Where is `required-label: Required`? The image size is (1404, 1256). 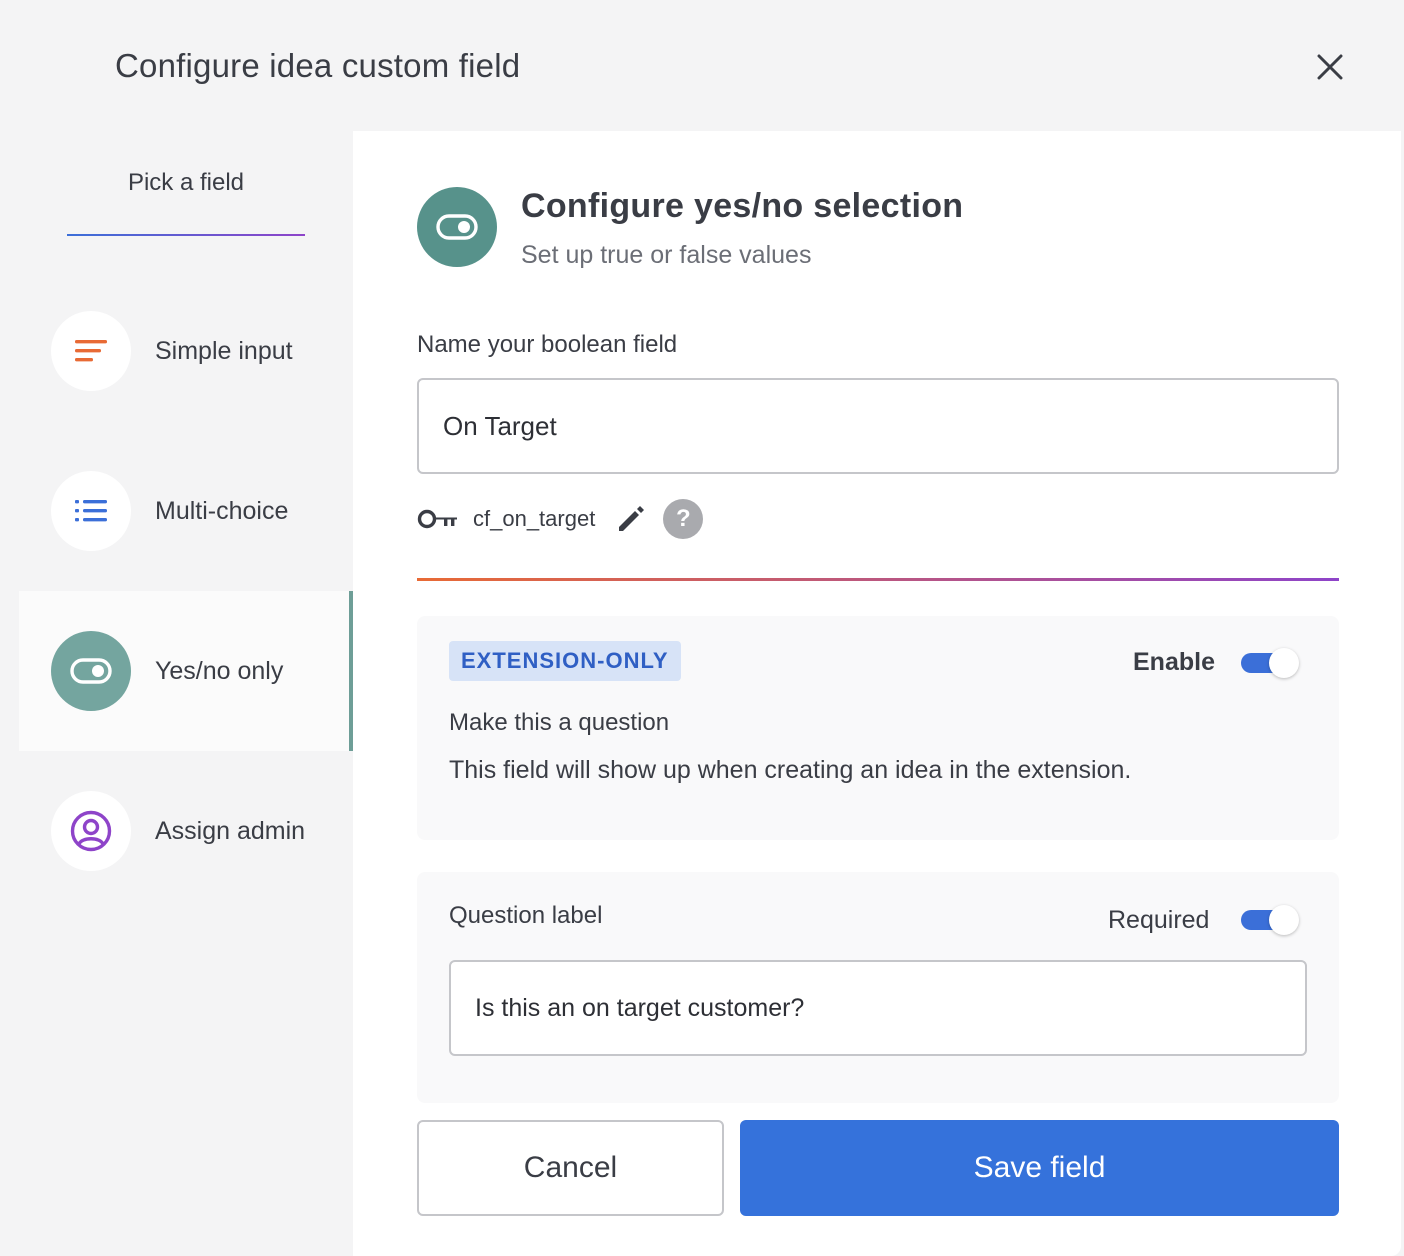
required-label: Required is located at coordinates (1159, 920).